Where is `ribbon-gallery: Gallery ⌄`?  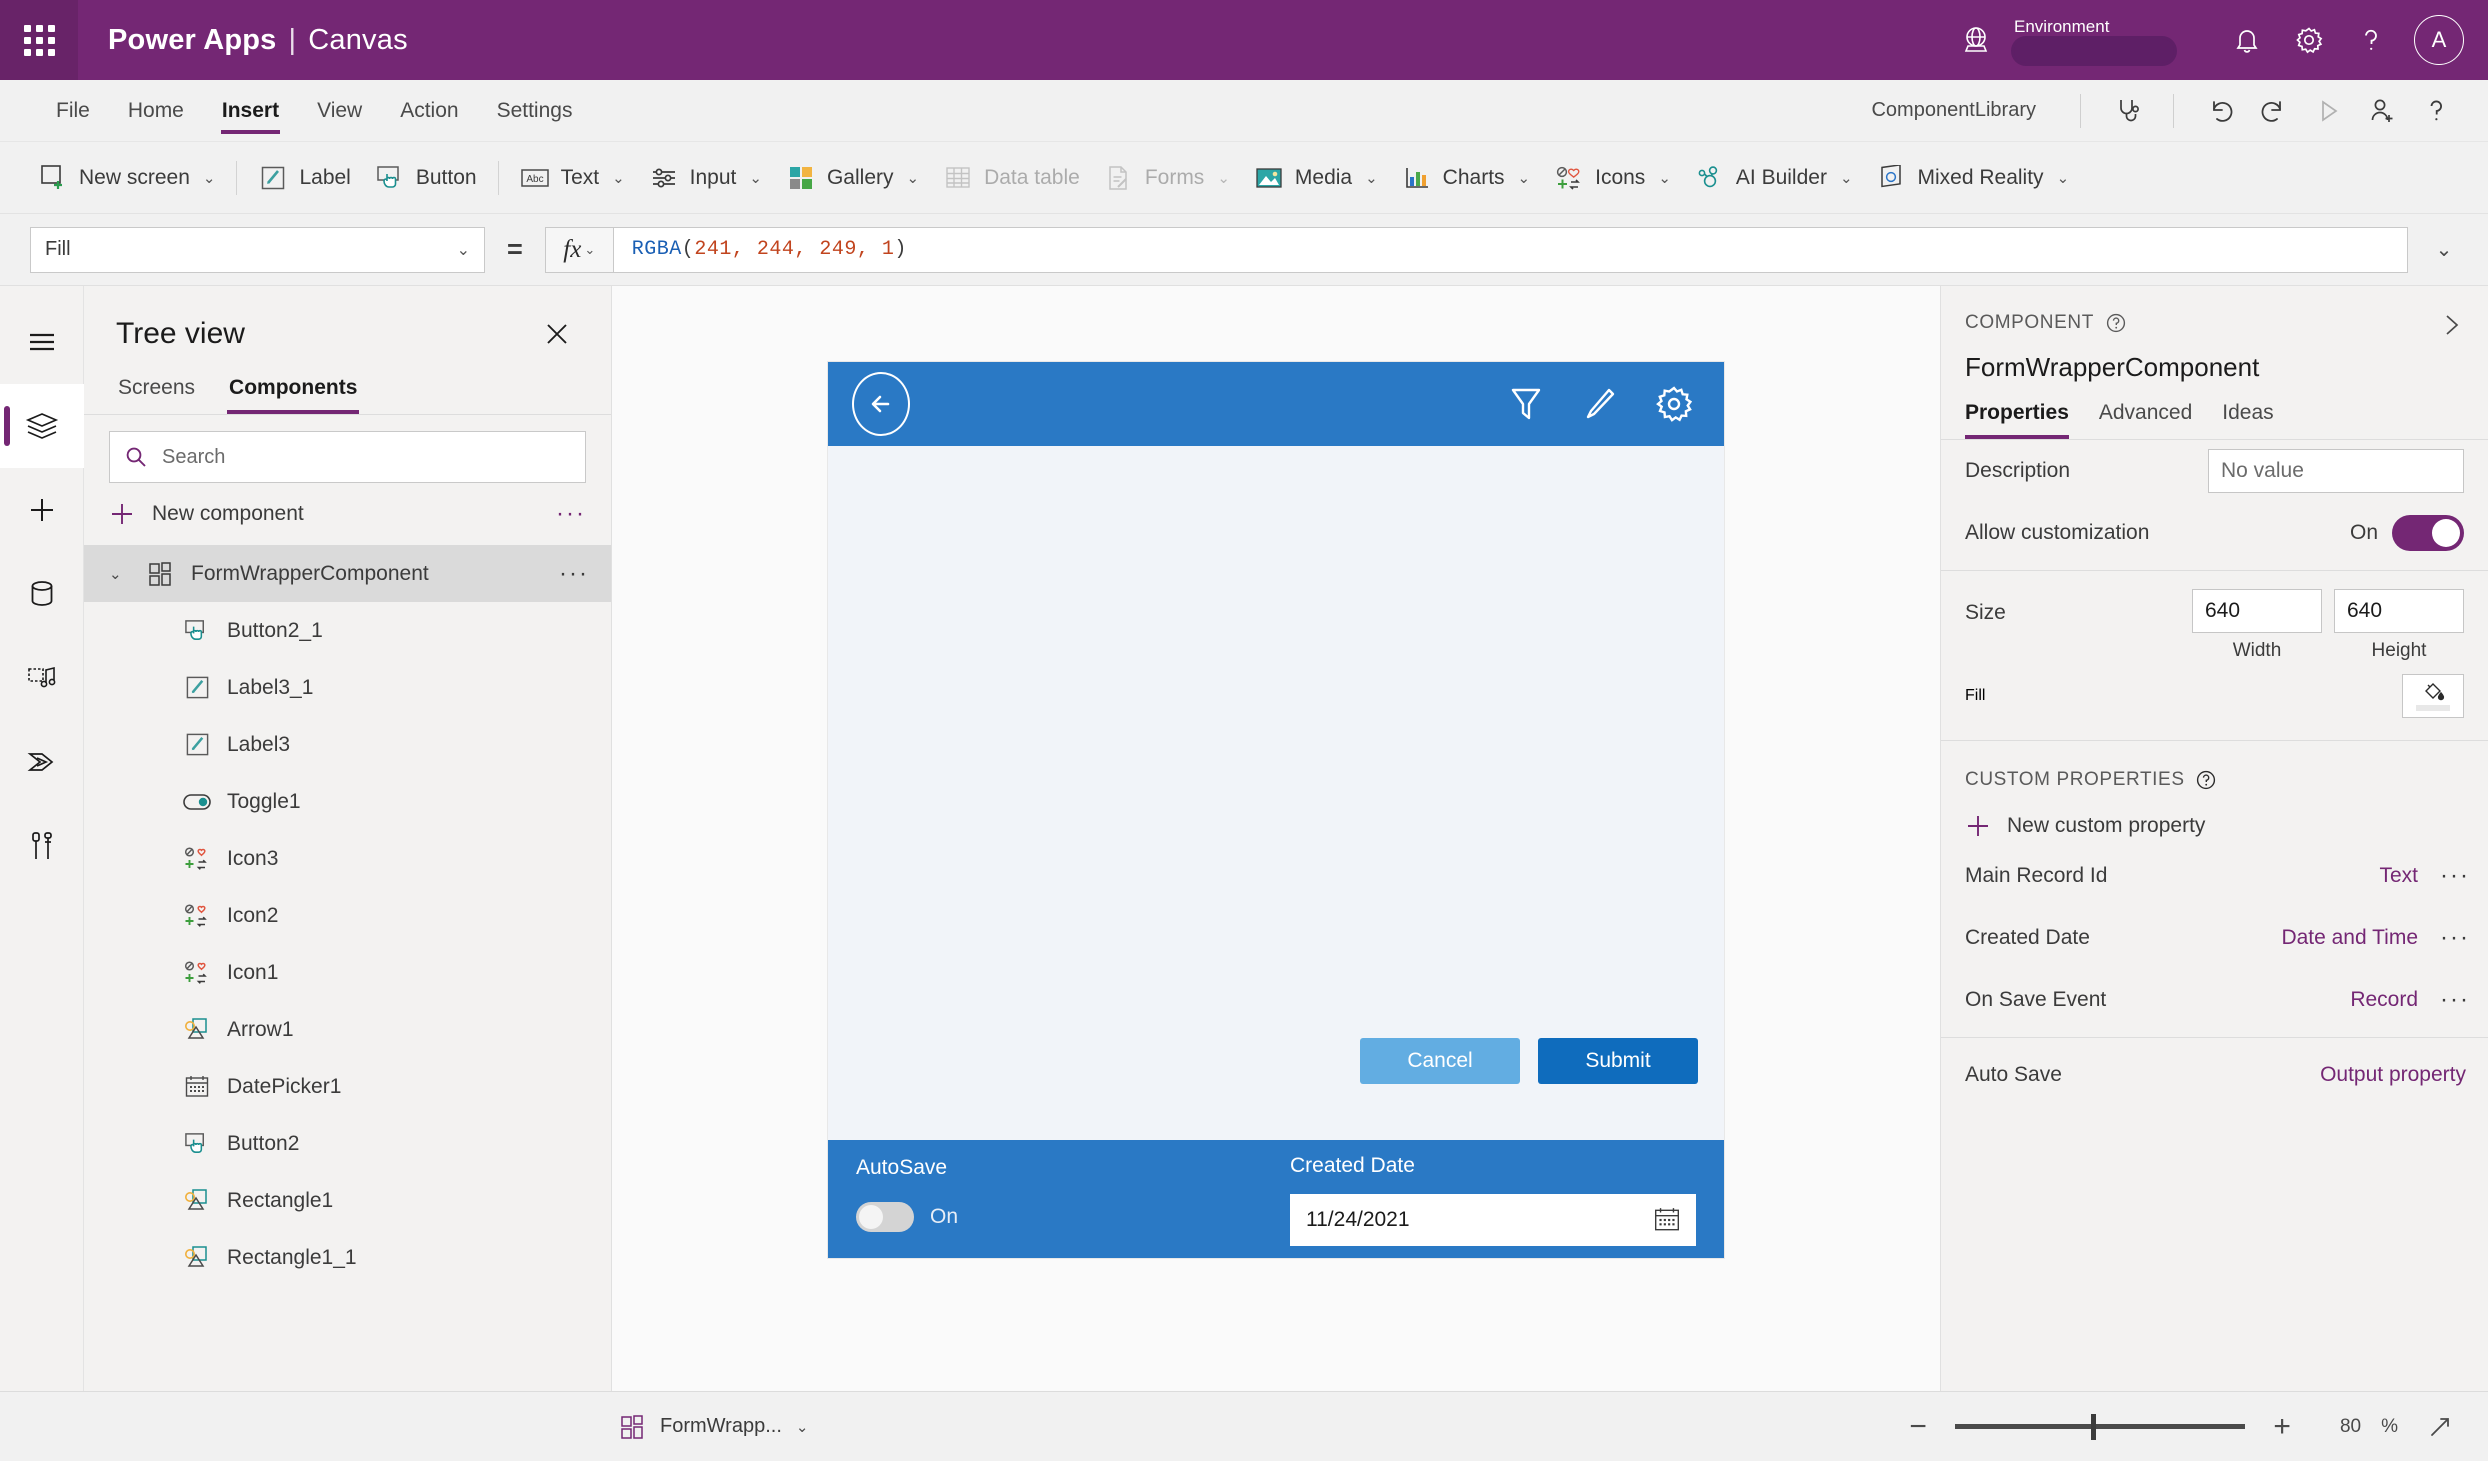 ribbon-gallery: Gallery ⌄ is located at coordinates (852, 178).